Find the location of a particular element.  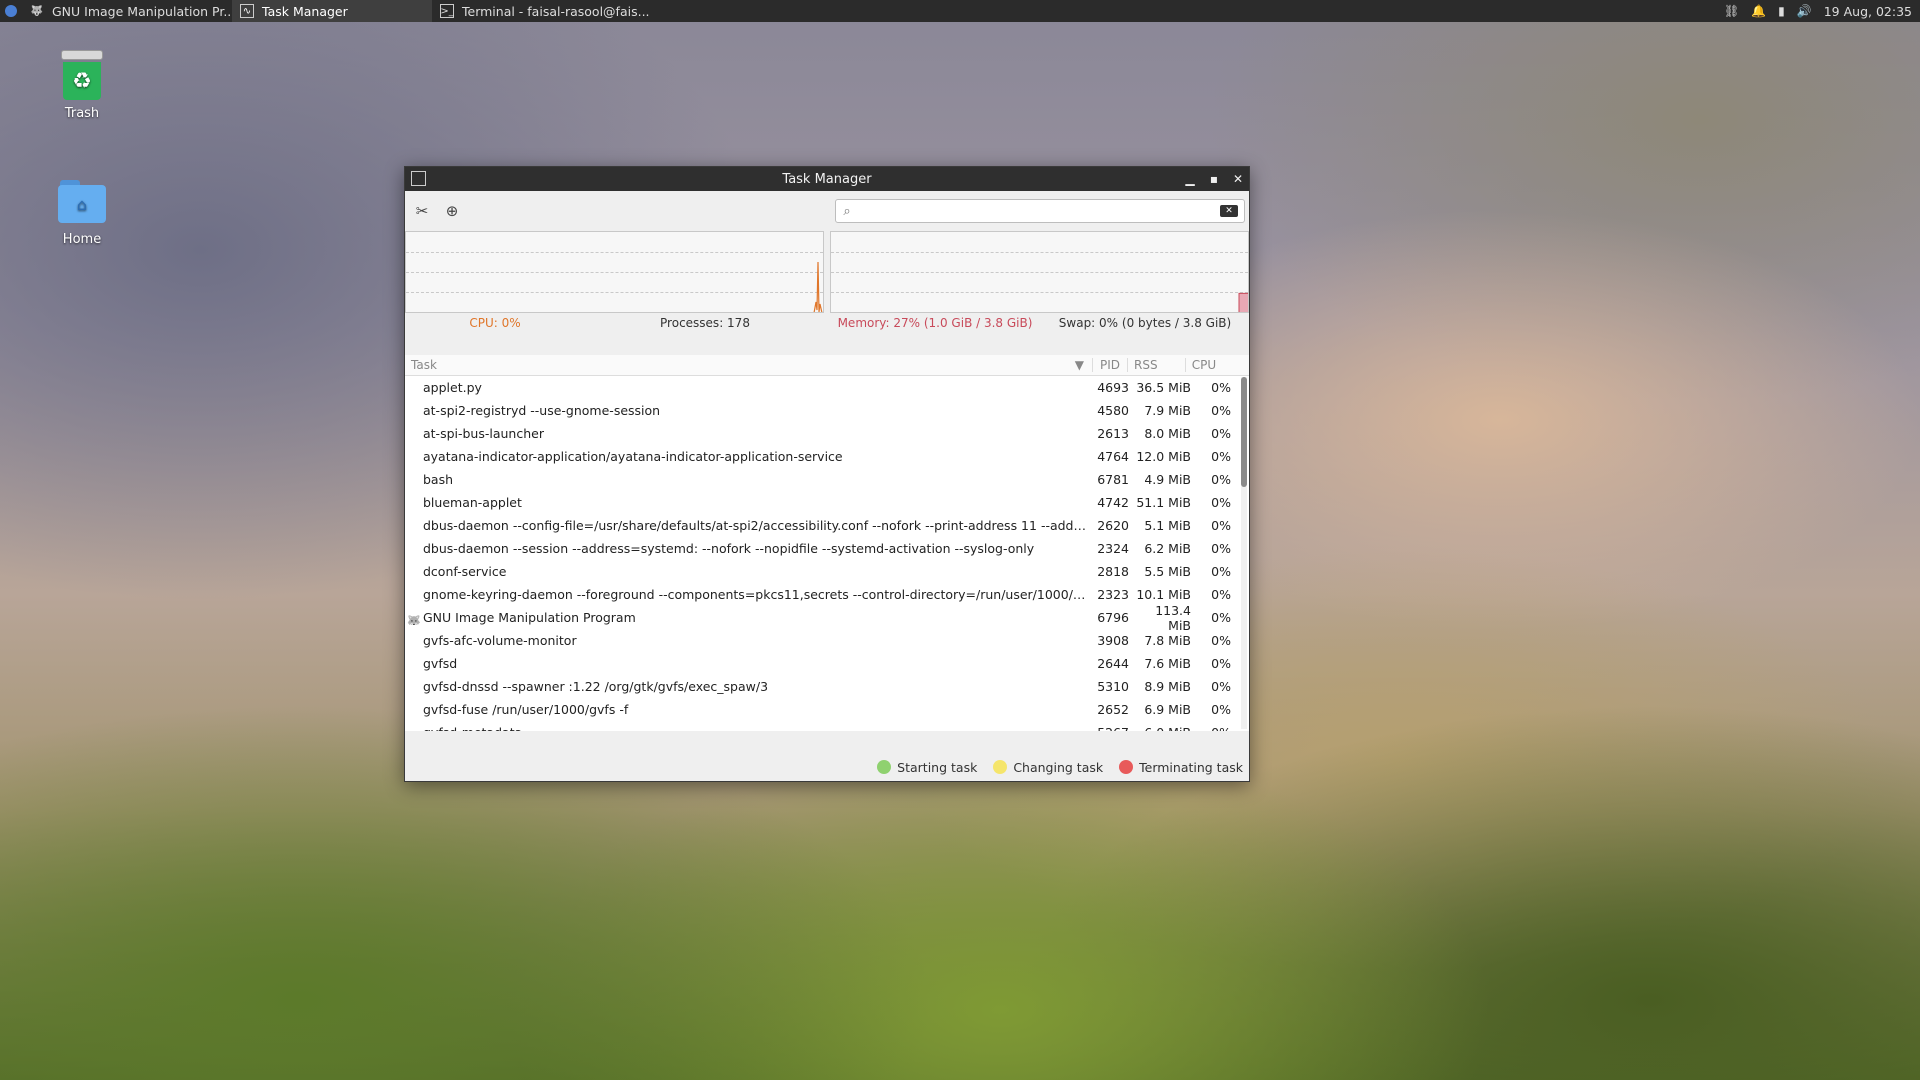

cell-rss: 7.8 MiB is located at coordinates (1167, 640).